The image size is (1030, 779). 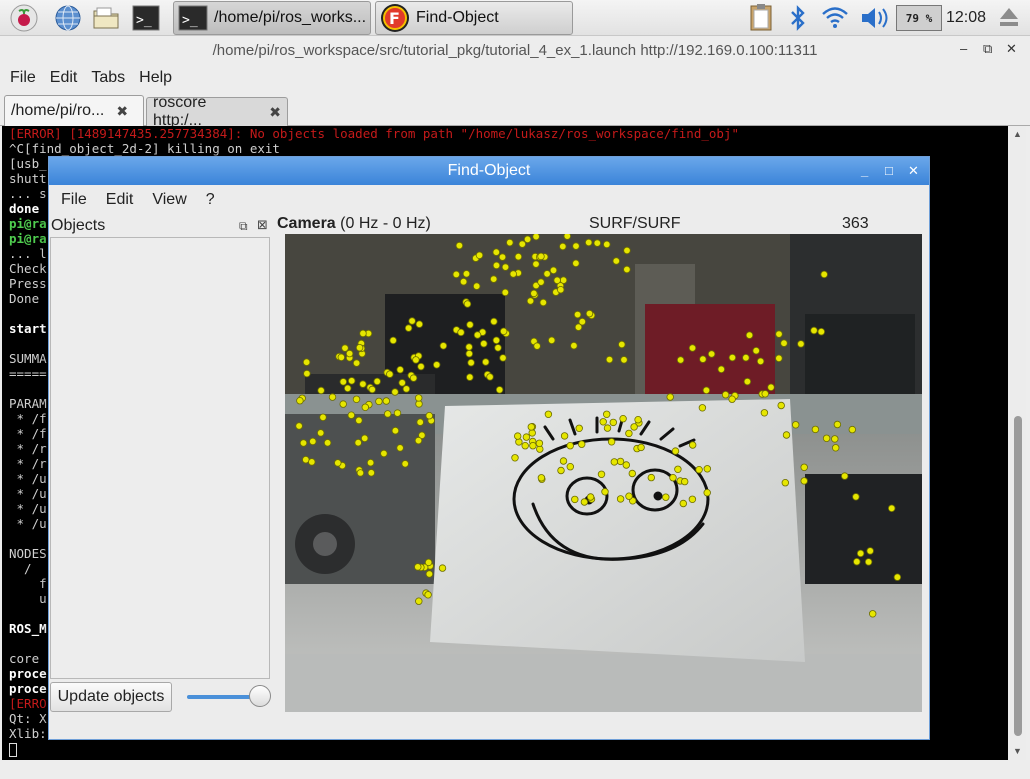 What do you see at coordinates (243, 226) in the screenshot?
I see `undock-icon: ⧉` at bounding box center [243, 226].